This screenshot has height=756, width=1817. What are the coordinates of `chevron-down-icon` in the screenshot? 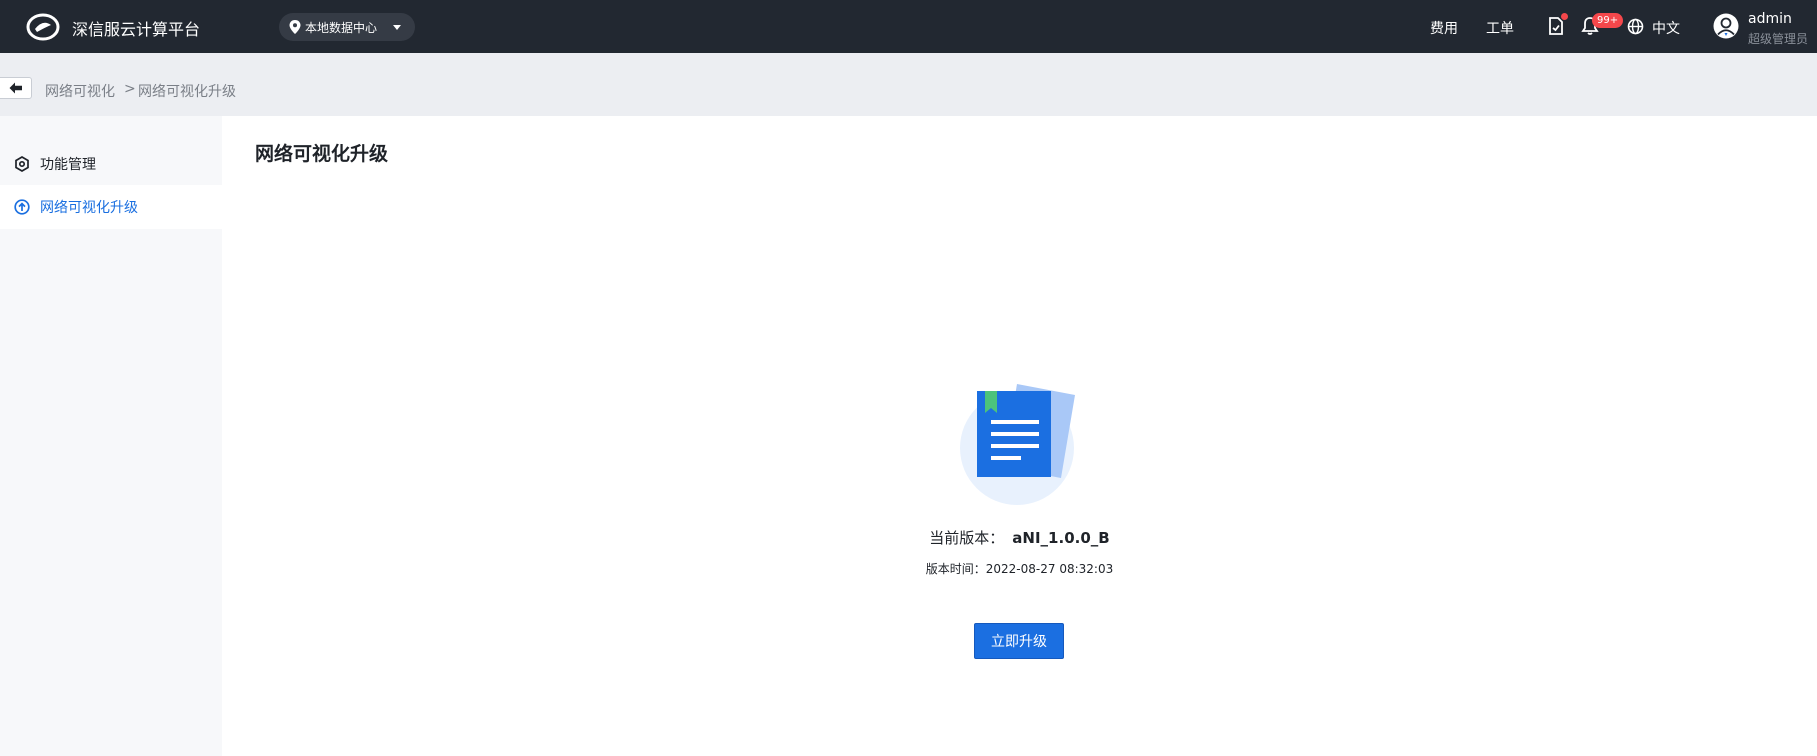 It's located at (397, 27).